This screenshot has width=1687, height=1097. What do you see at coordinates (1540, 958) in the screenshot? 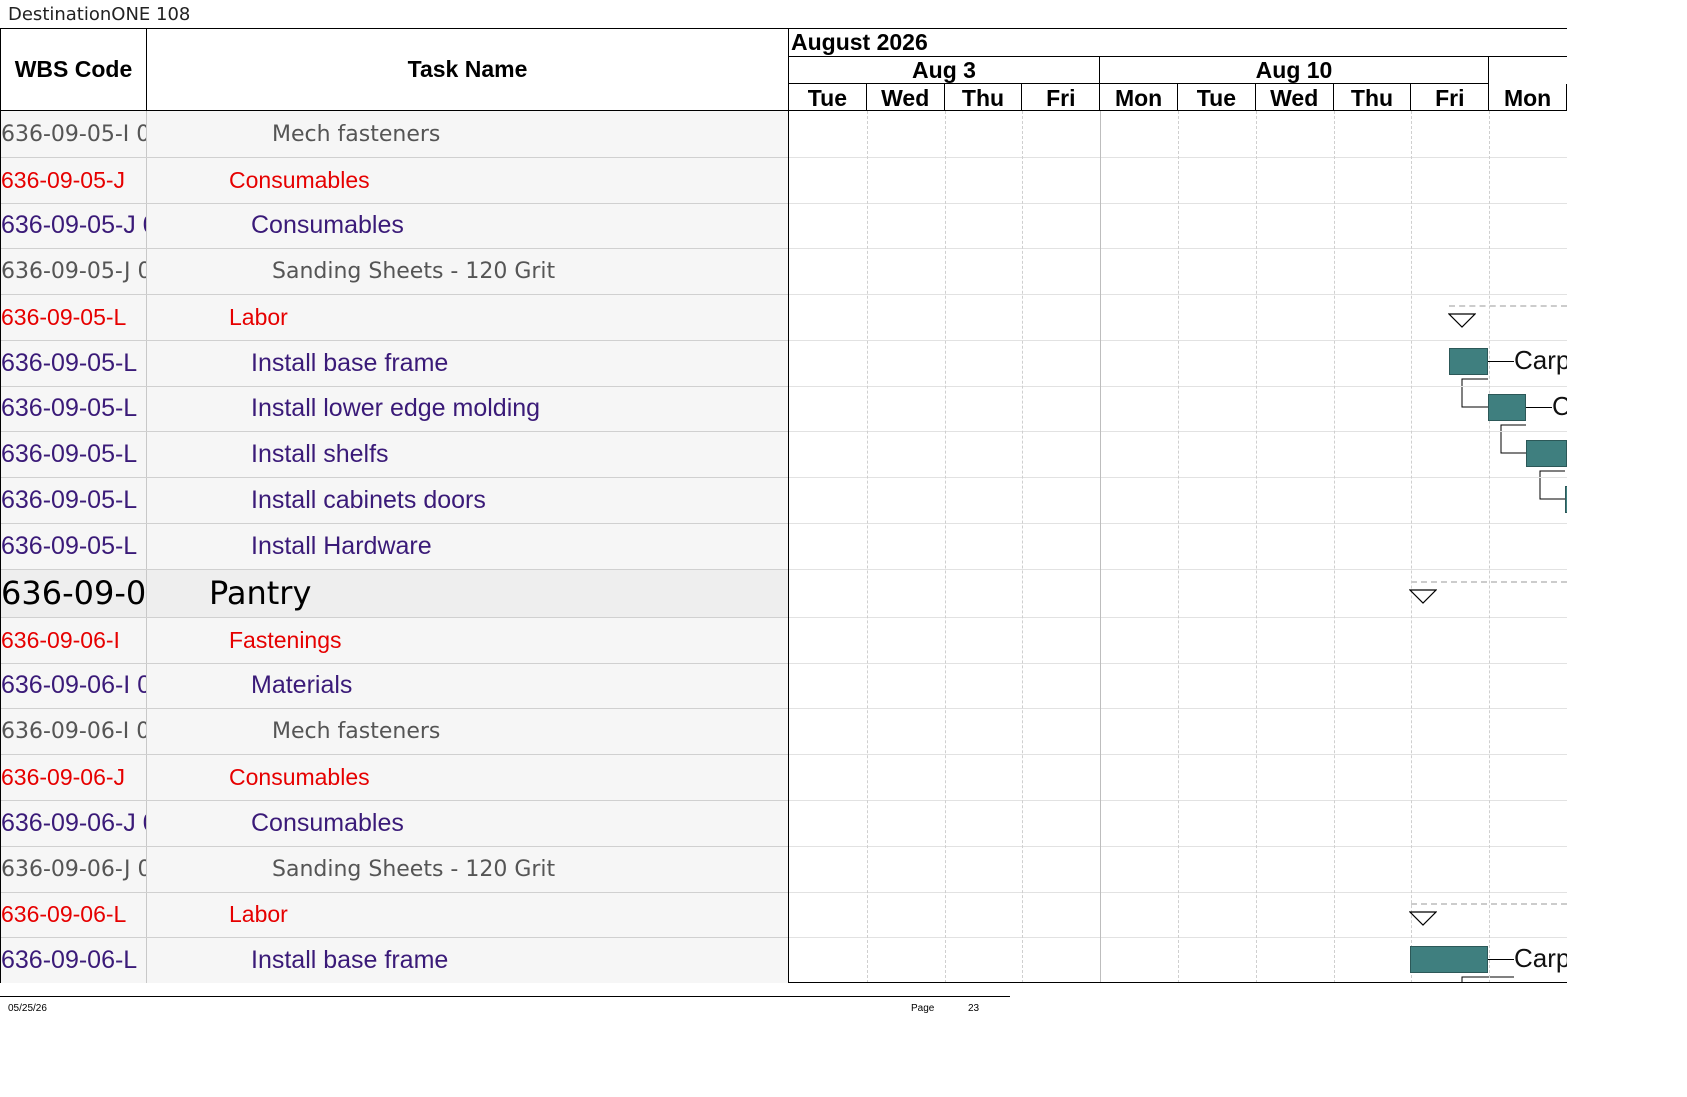
I see `resource-label: Carp` at bounding box center [1540, 958].